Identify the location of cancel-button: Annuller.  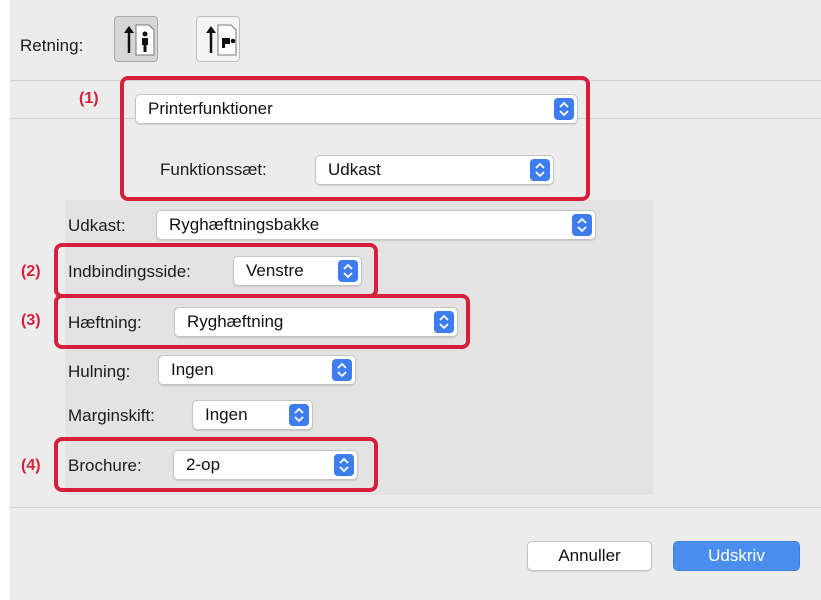
(589, 556).